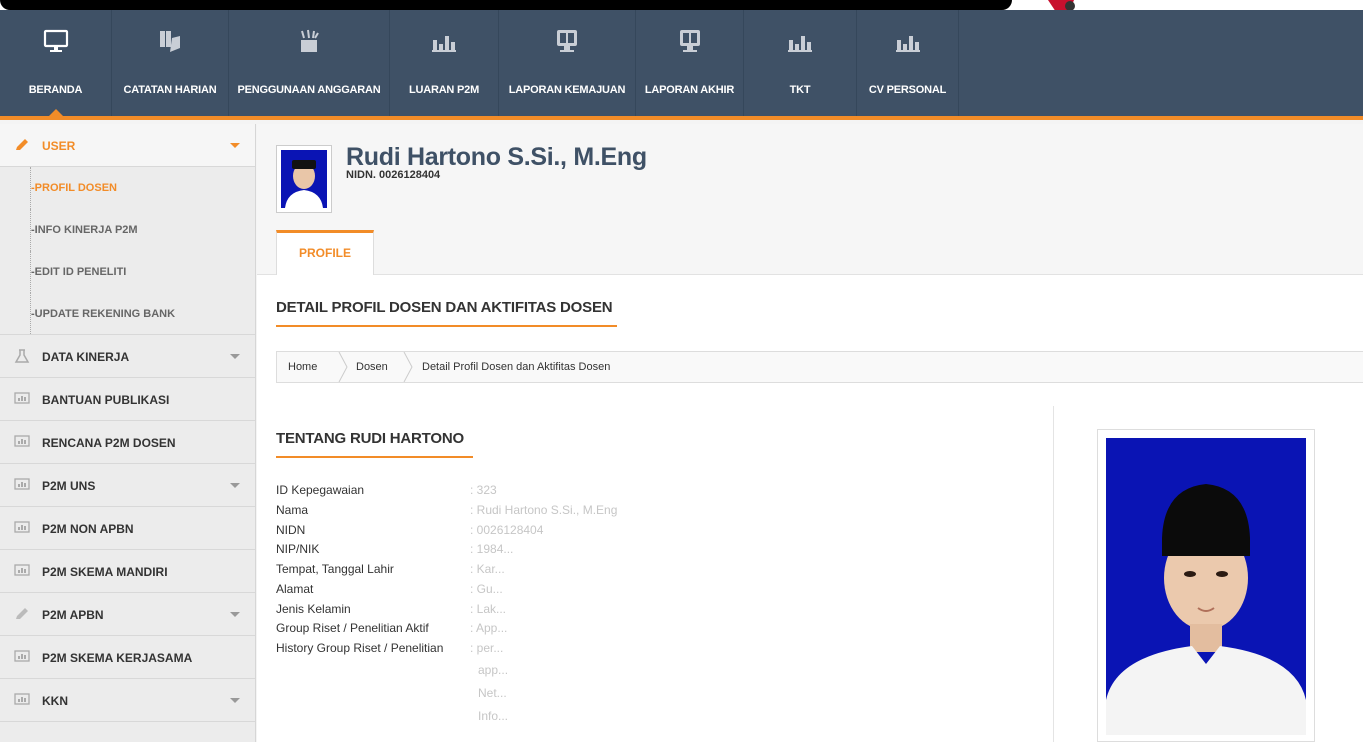  I want to click on budget-icon, so click(310, 40).